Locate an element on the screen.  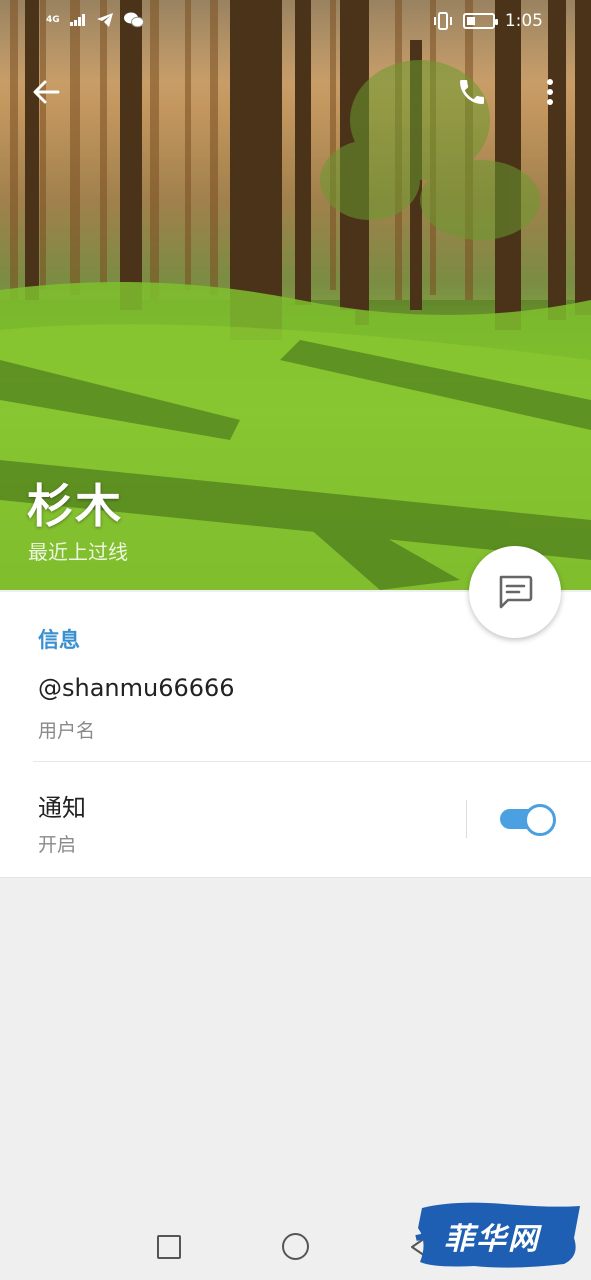
top-action-bar is located at coordinates (295, 90).